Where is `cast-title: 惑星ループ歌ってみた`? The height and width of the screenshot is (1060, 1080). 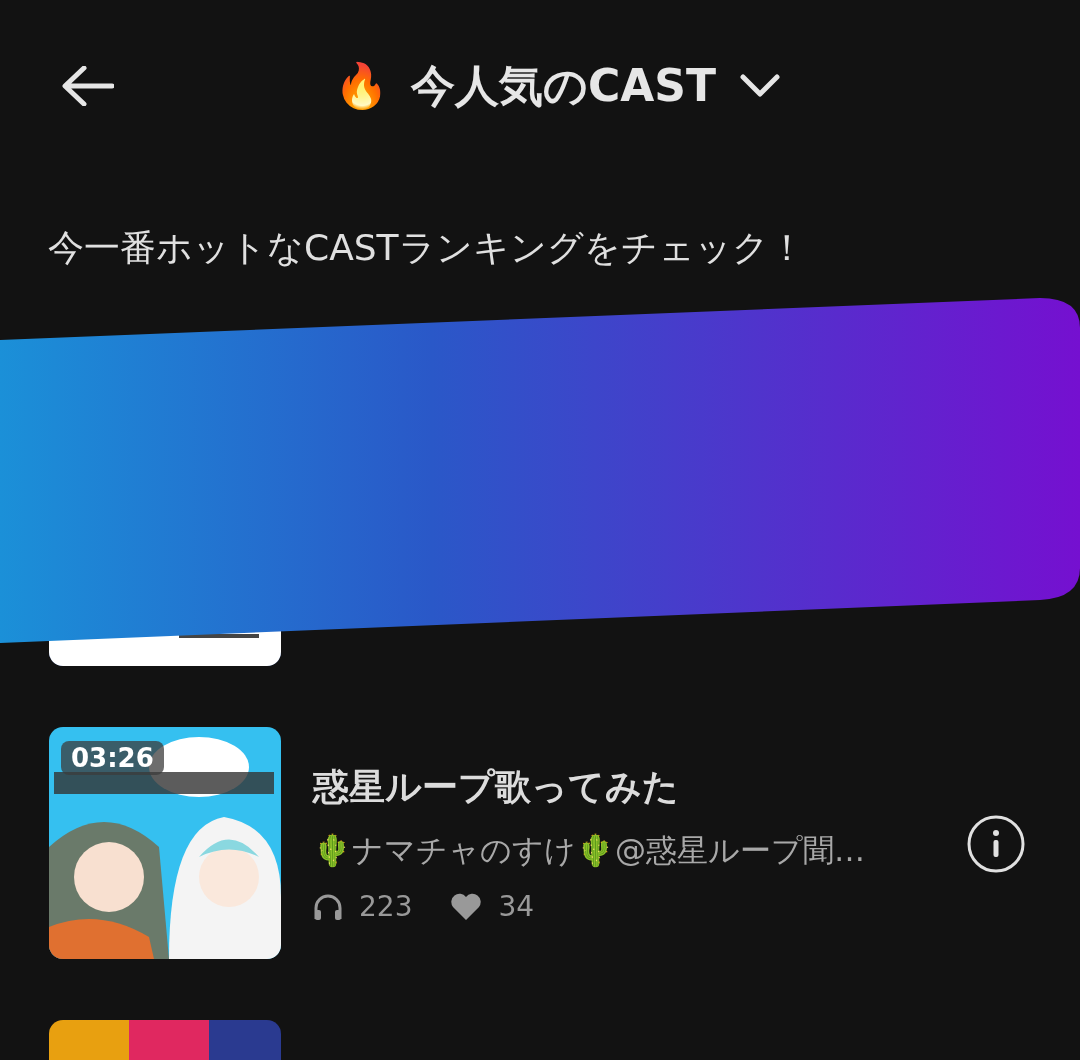
cast-title: 惑星ループ歌ってみた is located at coordinates (589, 787).